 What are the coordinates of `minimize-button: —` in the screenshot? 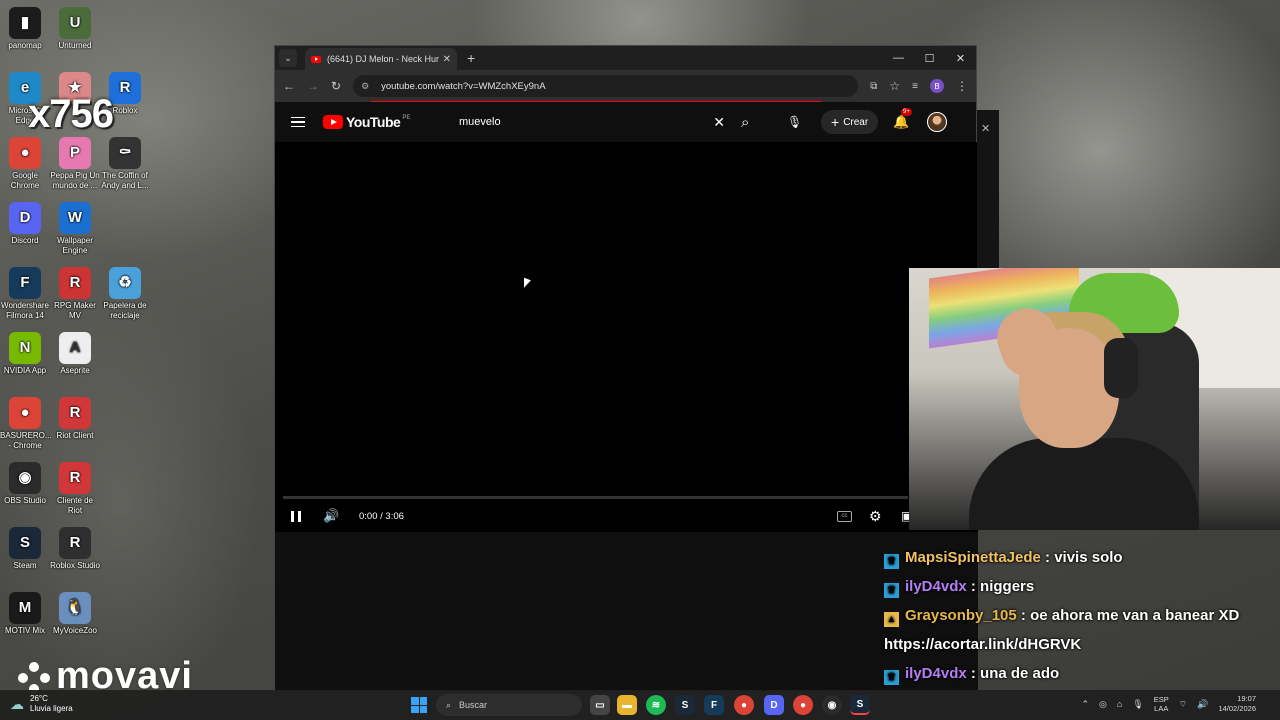 It's located at (898, 58).